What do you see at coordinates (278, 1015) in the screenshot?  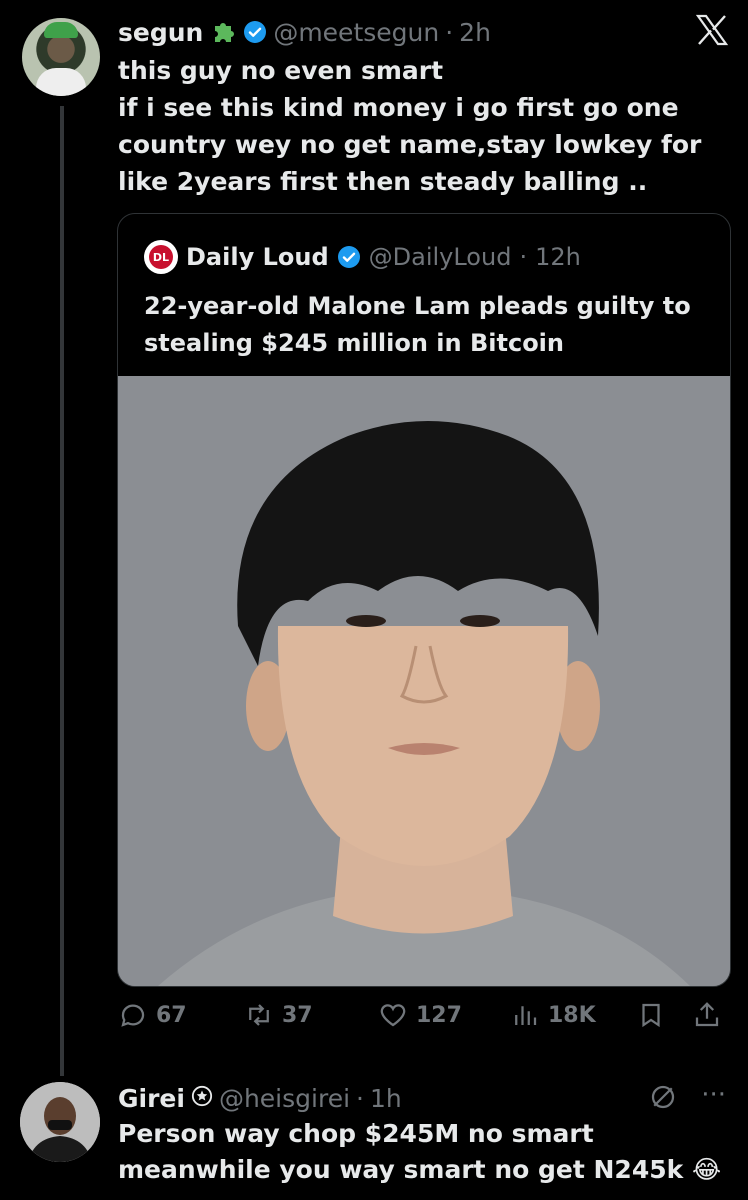 I see `repost-button: 37` at bounding box center [278, 1015].